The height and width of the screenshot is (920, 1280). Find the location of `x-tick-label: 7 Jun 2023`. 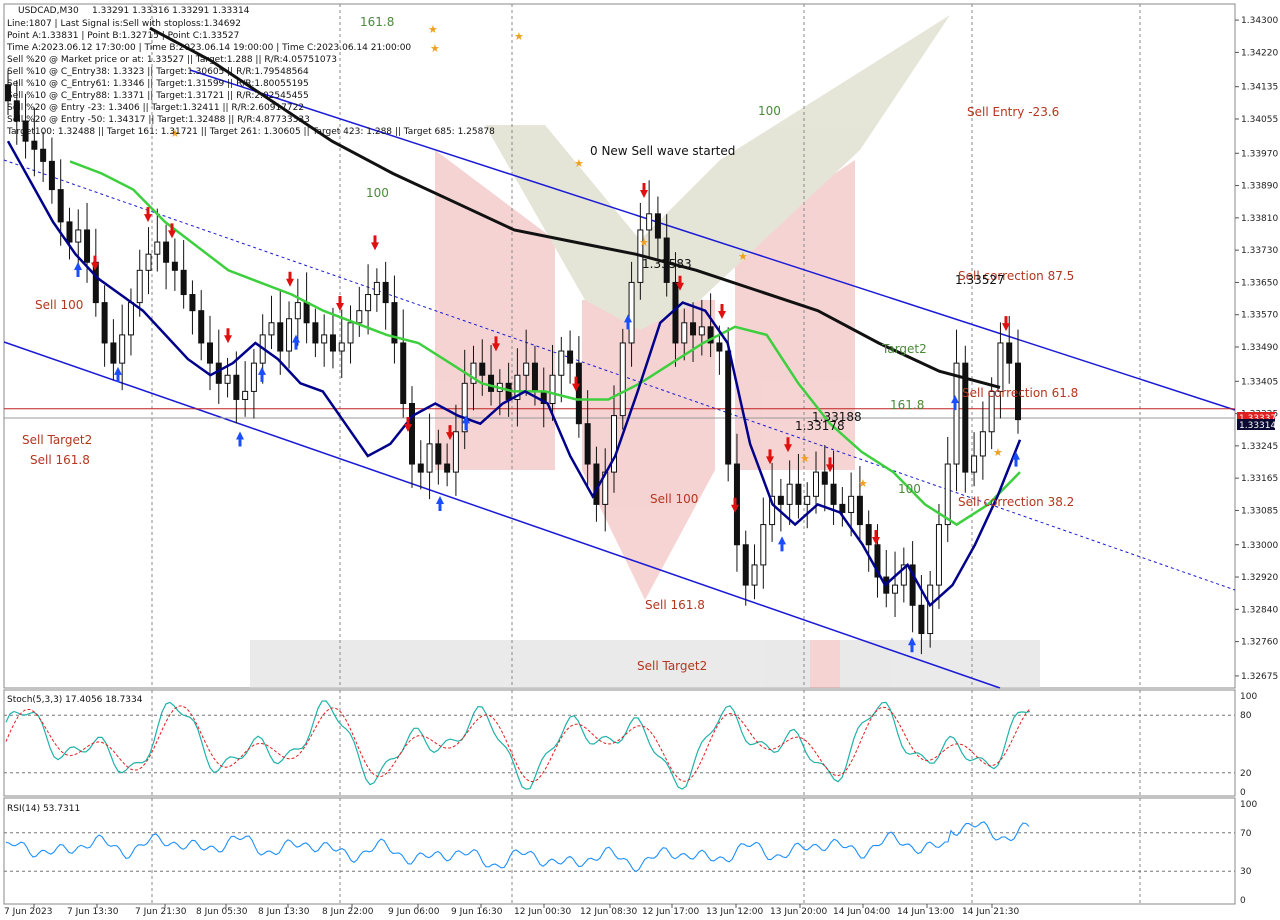

x-tick-label: 7 Jun 2023 is located at coordinates (28, 912).